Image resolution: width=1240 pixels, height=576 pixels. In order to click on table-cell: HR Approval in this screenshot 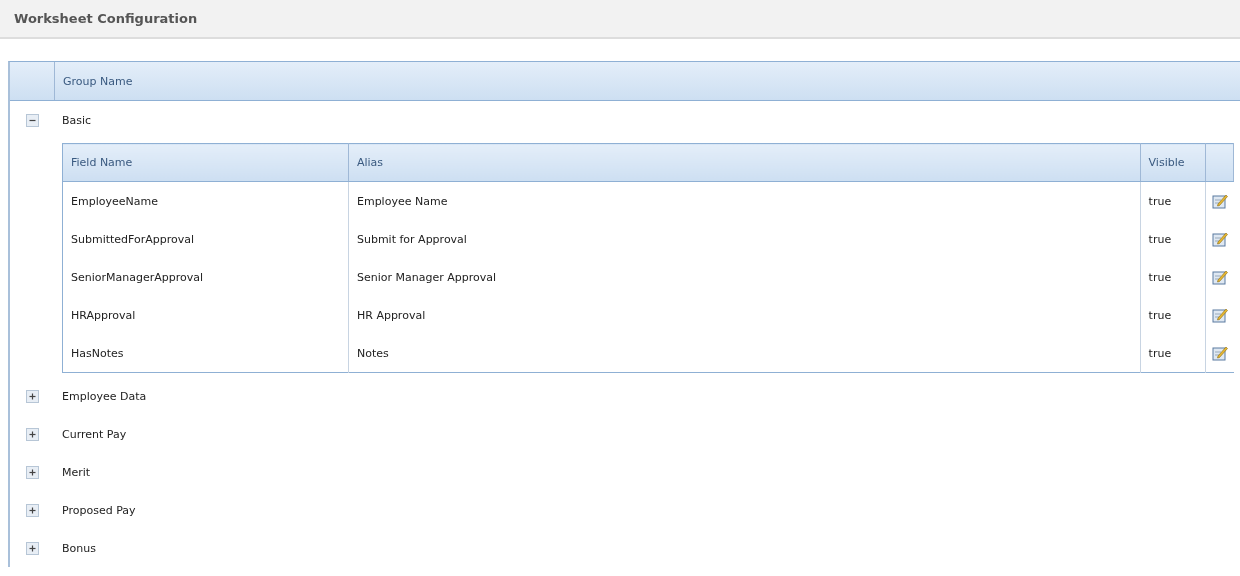, I will do `click(744, 315)`.